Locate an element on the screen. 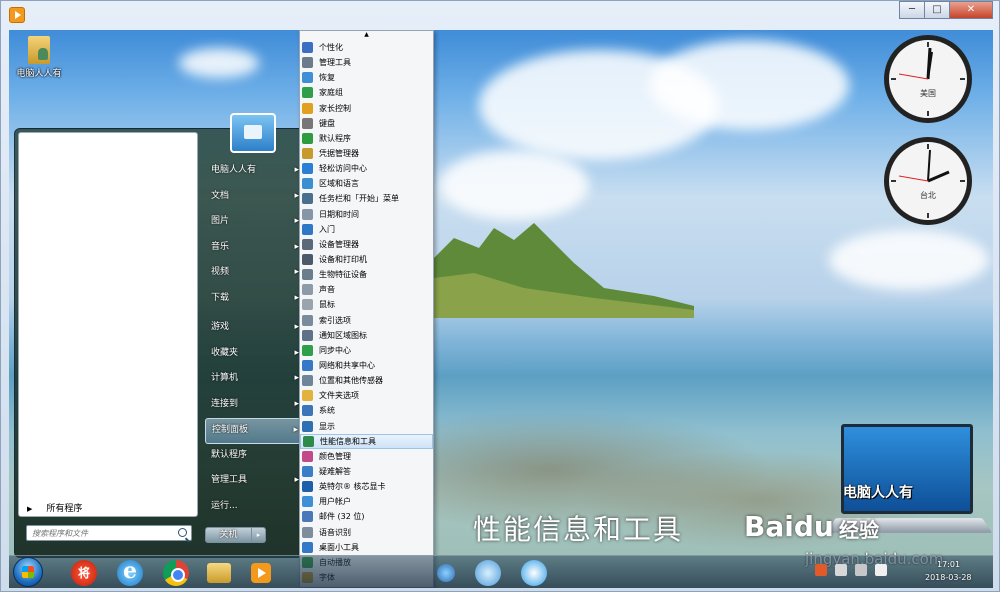 The image size is (1000, 592). control-panel-item: 疑难解答 is located at coordinates (366, 471).